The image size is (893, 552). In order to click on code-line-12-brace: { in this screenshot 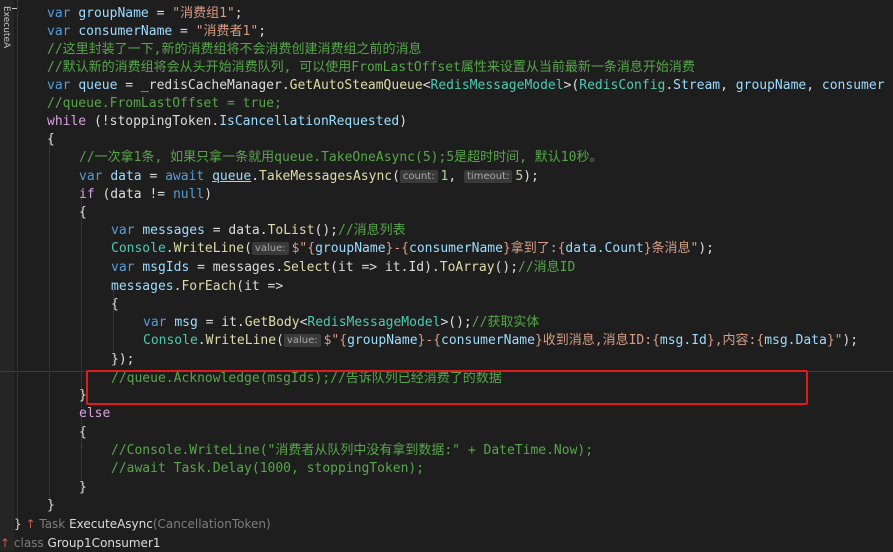, I will do `click(83, 213)`.